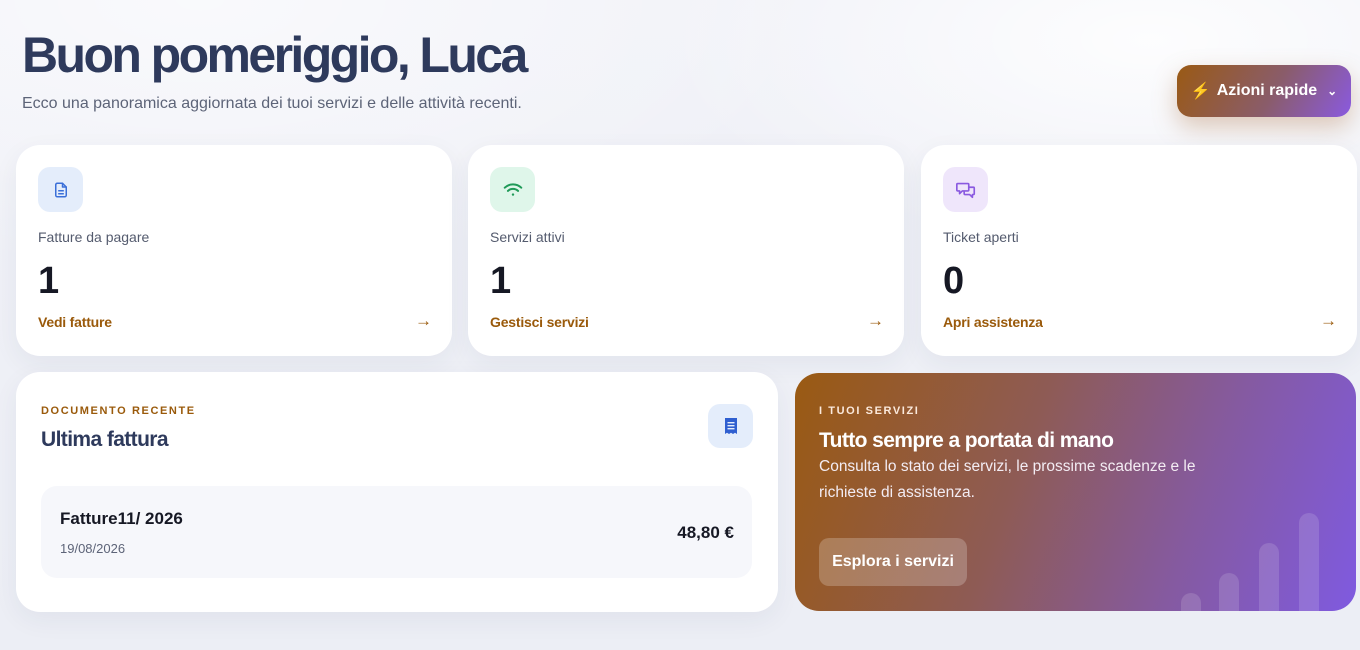  What do you see at coordinates (966, 440) in the screenshot?
I see `services-title: Tutto sempre a portata di mano` at bounding box center [966, 440].